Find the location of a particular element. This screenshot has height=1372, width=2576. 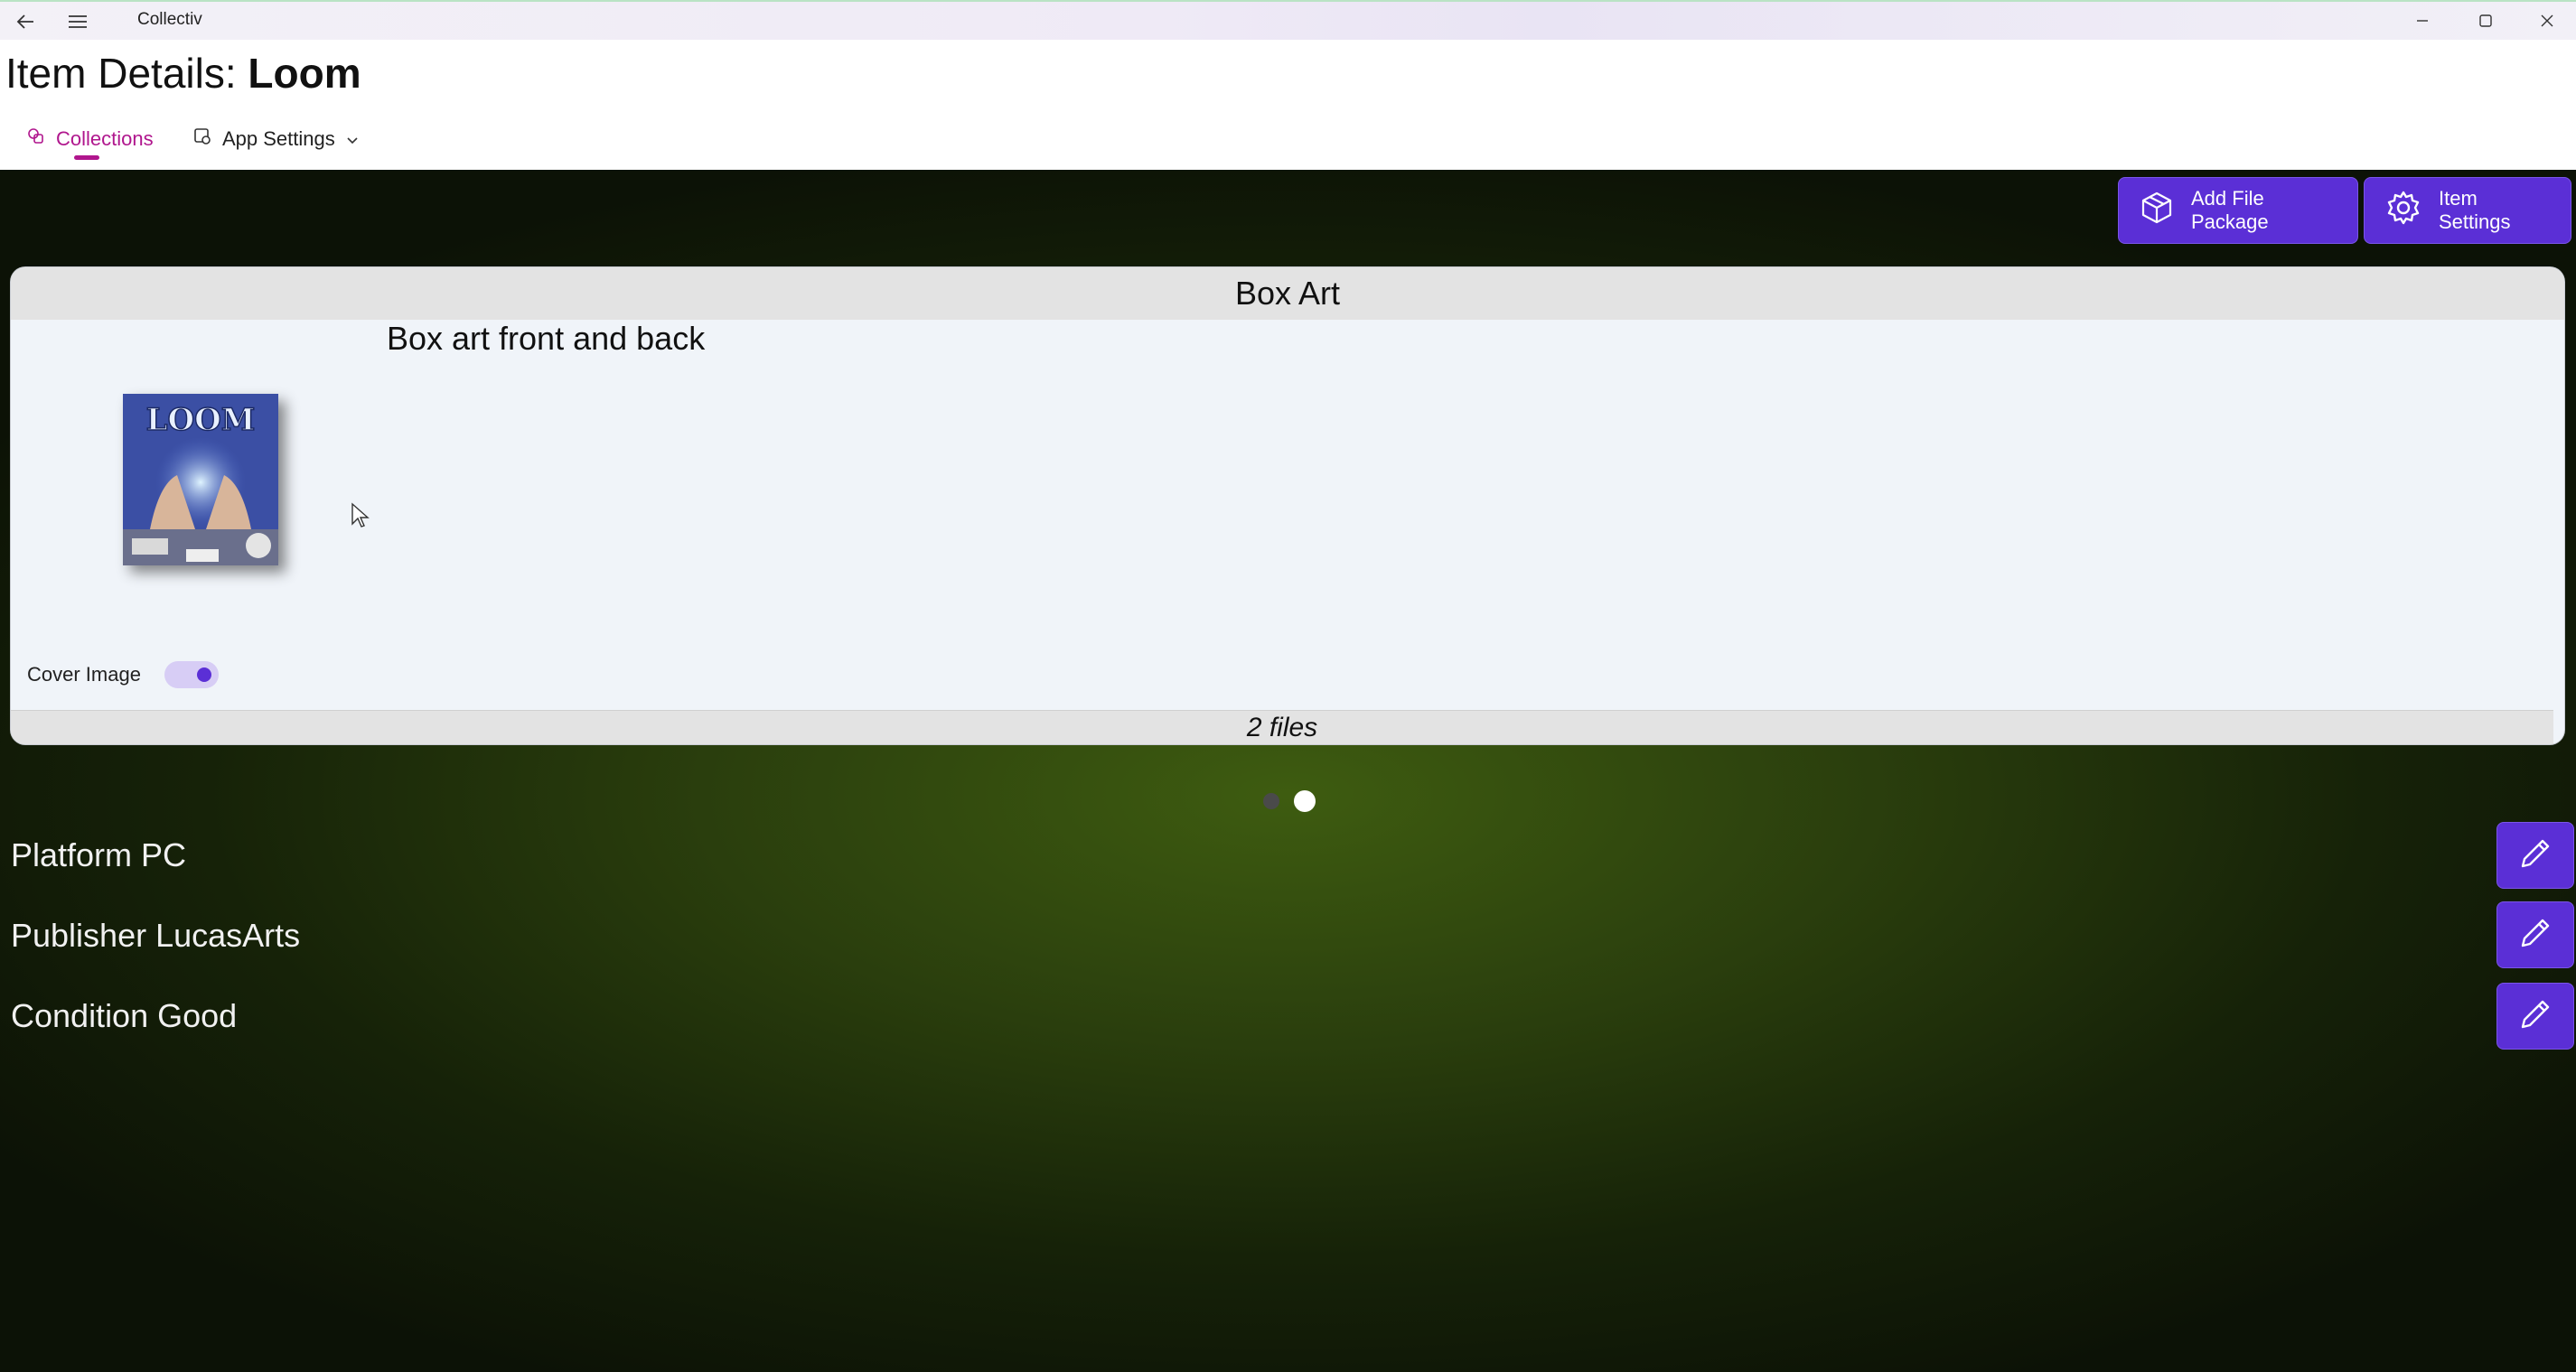

tab-collections-label: Collections is located at coordinates (105, 138).